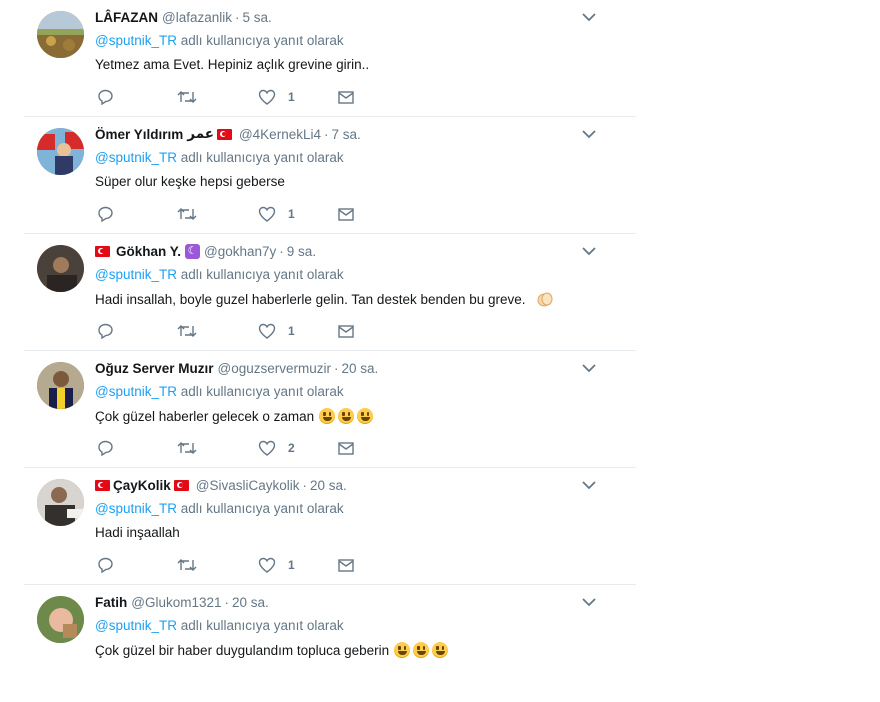 Image resolution: width=880 pixels, height=702 pixels. What do you see at coordinates (148, 251) in the screenshot?
I see `display-name: Gökhan Y.` at bounding box center [148, 251].